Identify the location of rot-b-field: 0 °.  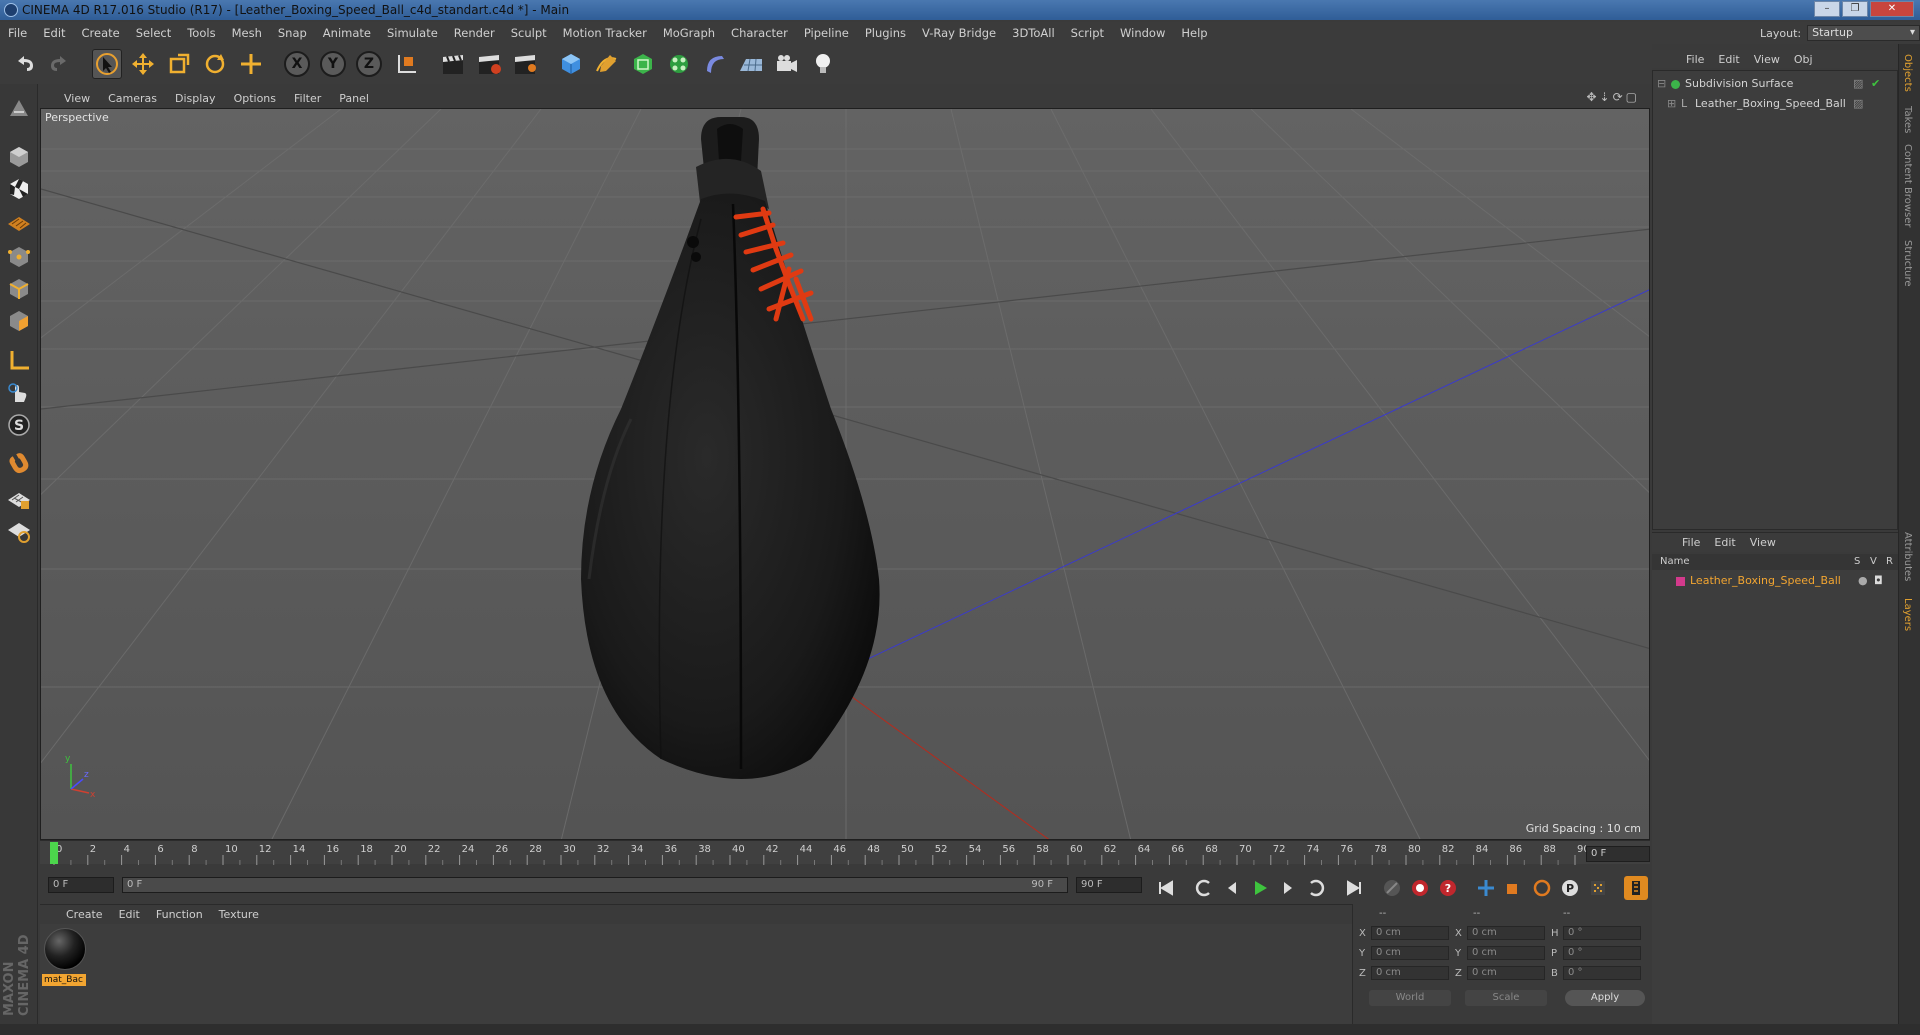
(1602, 973).